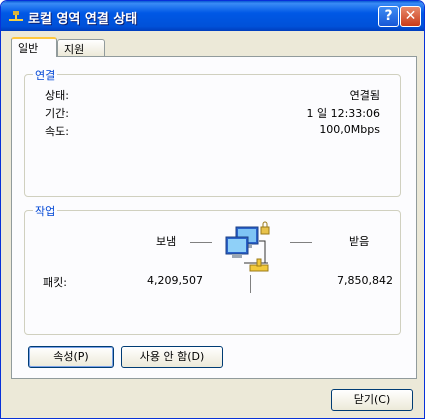 The height and width of the screenshot is (419, 425). I want to click on duration-label: 기간:, so click(57, 113).